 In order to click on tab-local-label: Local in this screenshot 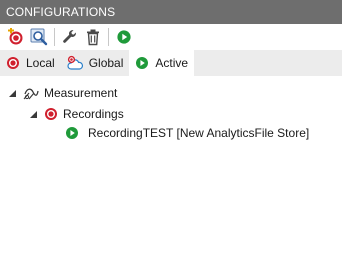, I will do `click(40, 63)`.